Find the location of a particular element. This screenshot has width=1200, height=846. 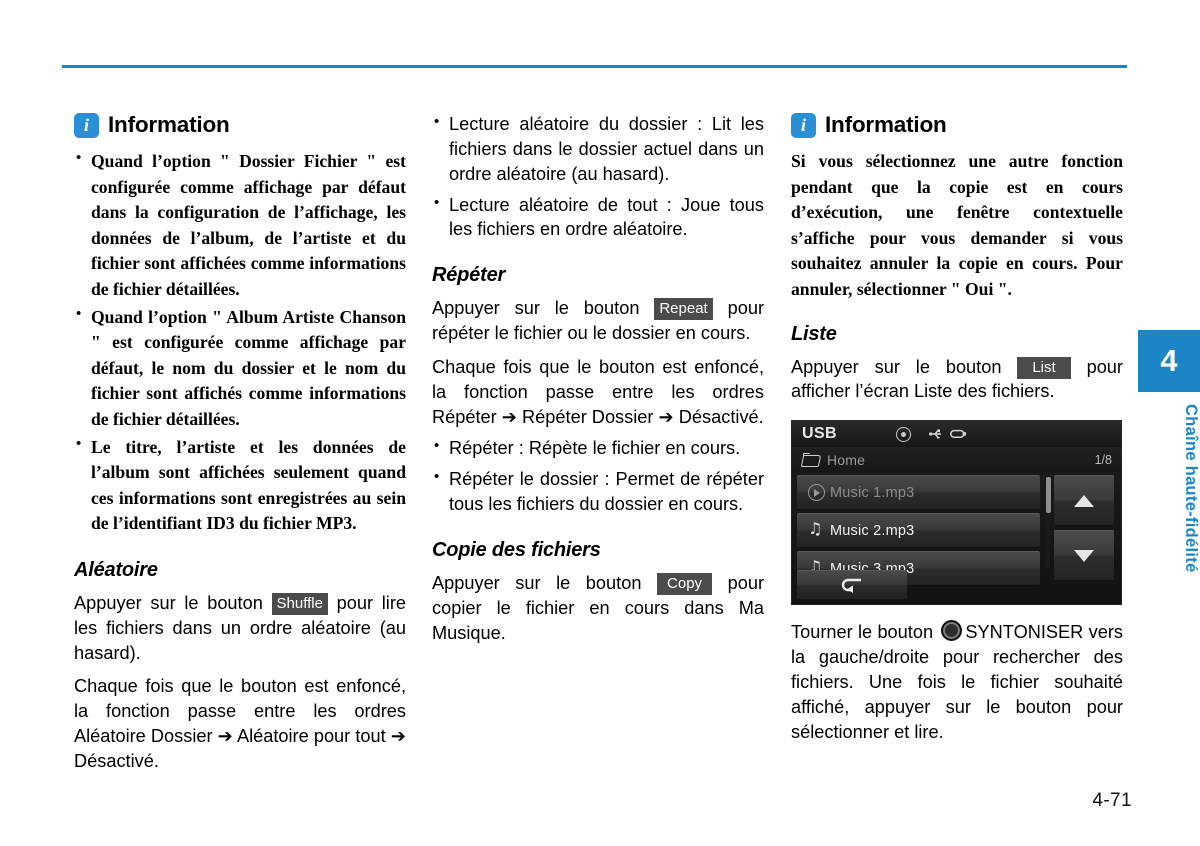

scroll-up-button is located at coordinates (1084, 501).